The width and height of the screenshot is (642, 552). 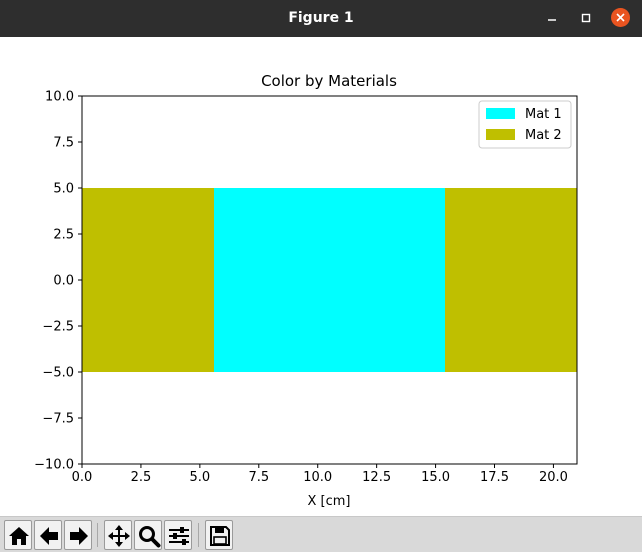 What do you see at coordinates (543, 135) in the screenshot?
I see `legend-label: Mat 2` at bounding box center [543, 135].